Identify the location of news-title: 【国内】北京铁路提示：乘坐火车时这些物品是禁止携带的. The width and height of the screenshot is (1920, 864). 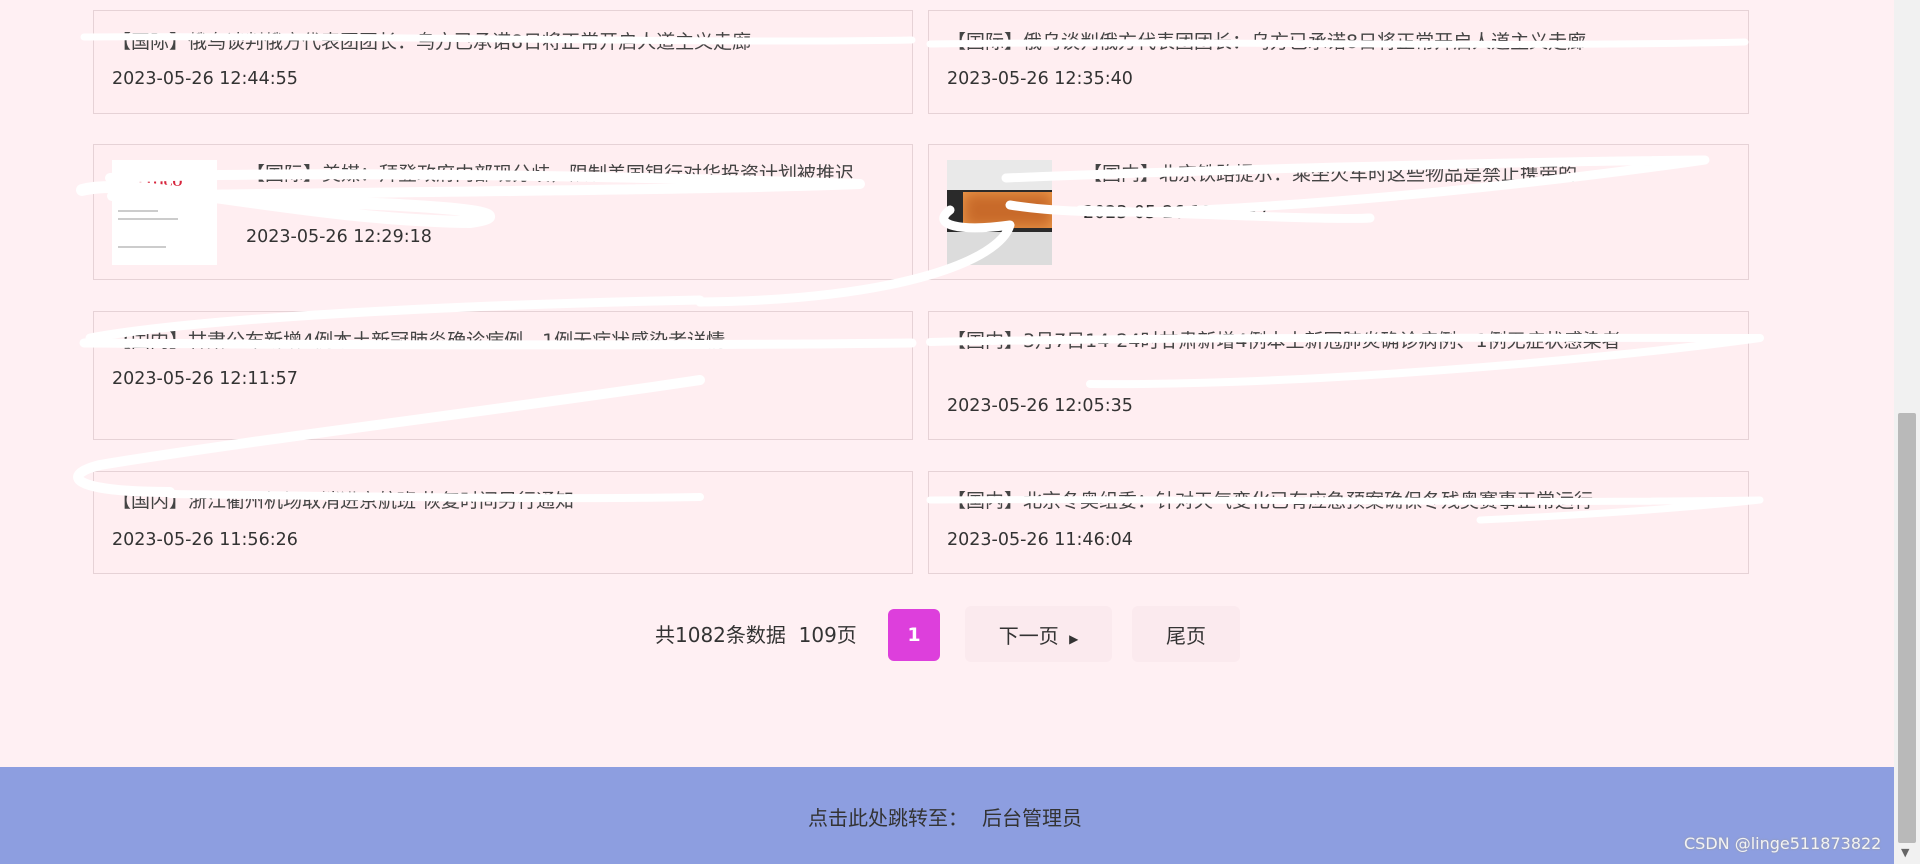
(1405, 174).